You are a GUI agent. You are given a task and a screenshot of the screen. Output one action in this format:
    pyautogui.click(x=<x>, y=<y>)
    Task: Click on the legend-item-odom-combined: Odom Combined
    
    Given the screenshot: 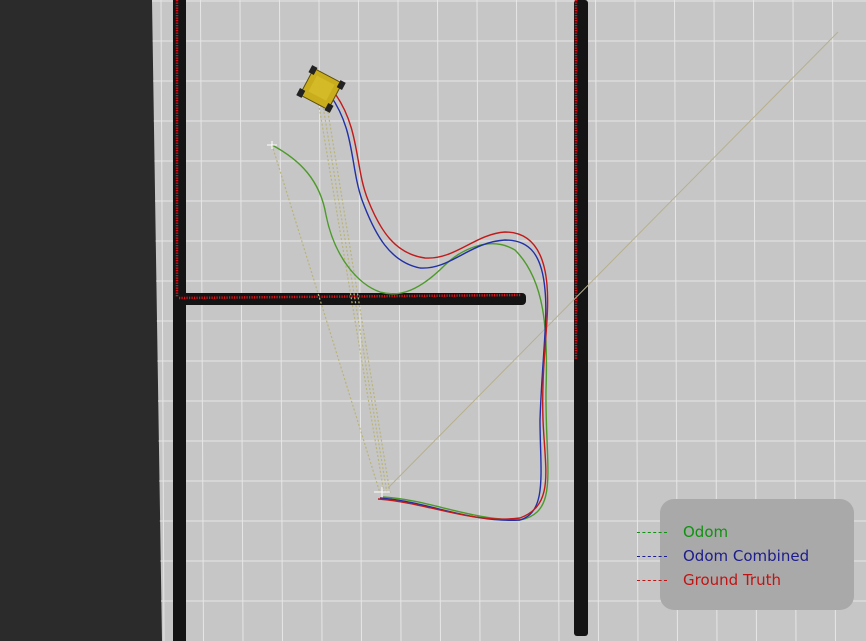 What is the action you would take?
    pyautogui.click(x=723, y=556)
    